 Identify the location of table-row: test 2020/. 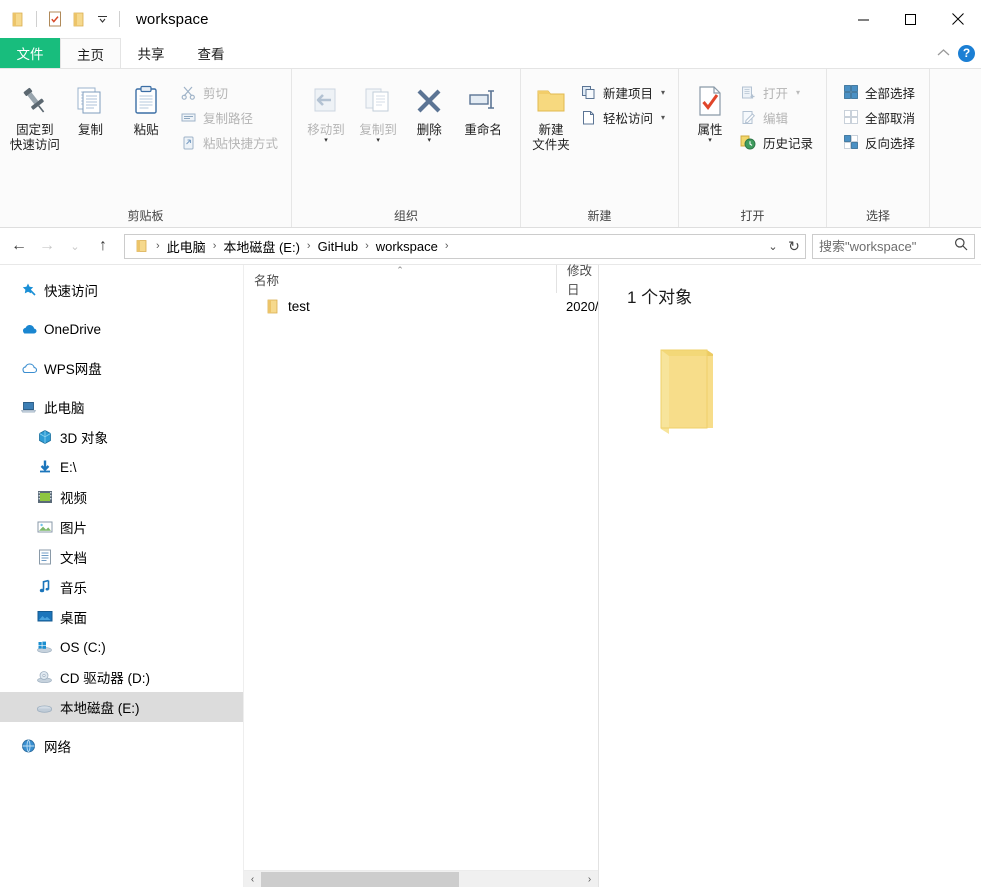
(421, 306).